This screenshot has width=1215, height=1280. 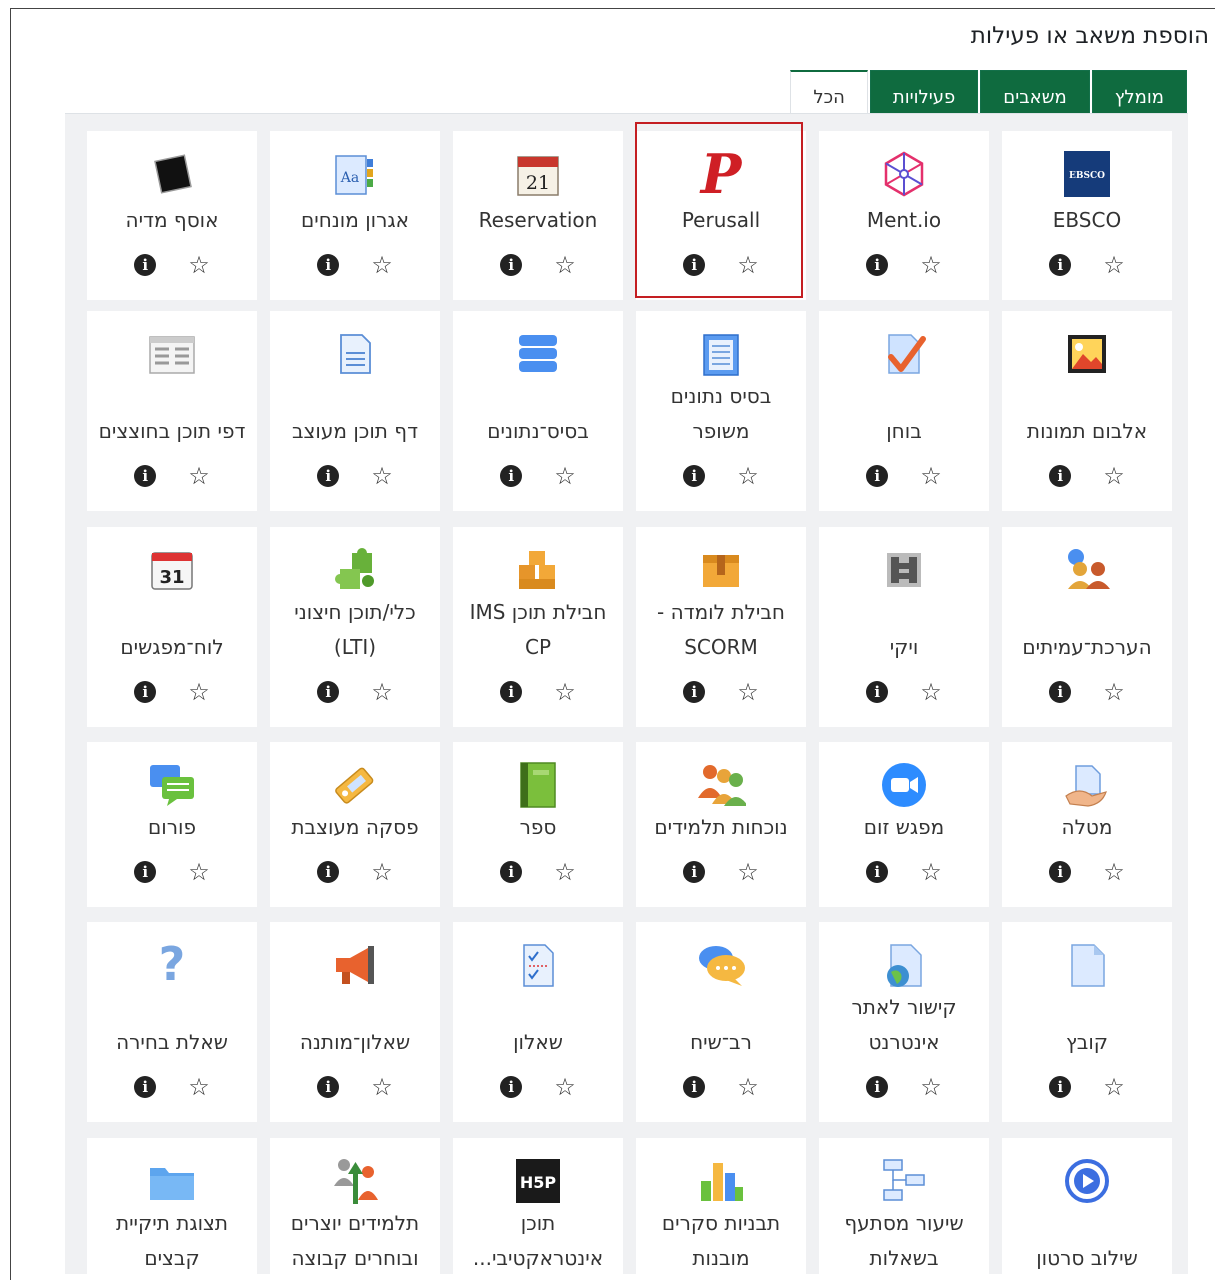 What do you see at coordinates (904, 215) in the screenshot?
I see `module-card: Ment.io i ☆` at bounding box center [904, 215].